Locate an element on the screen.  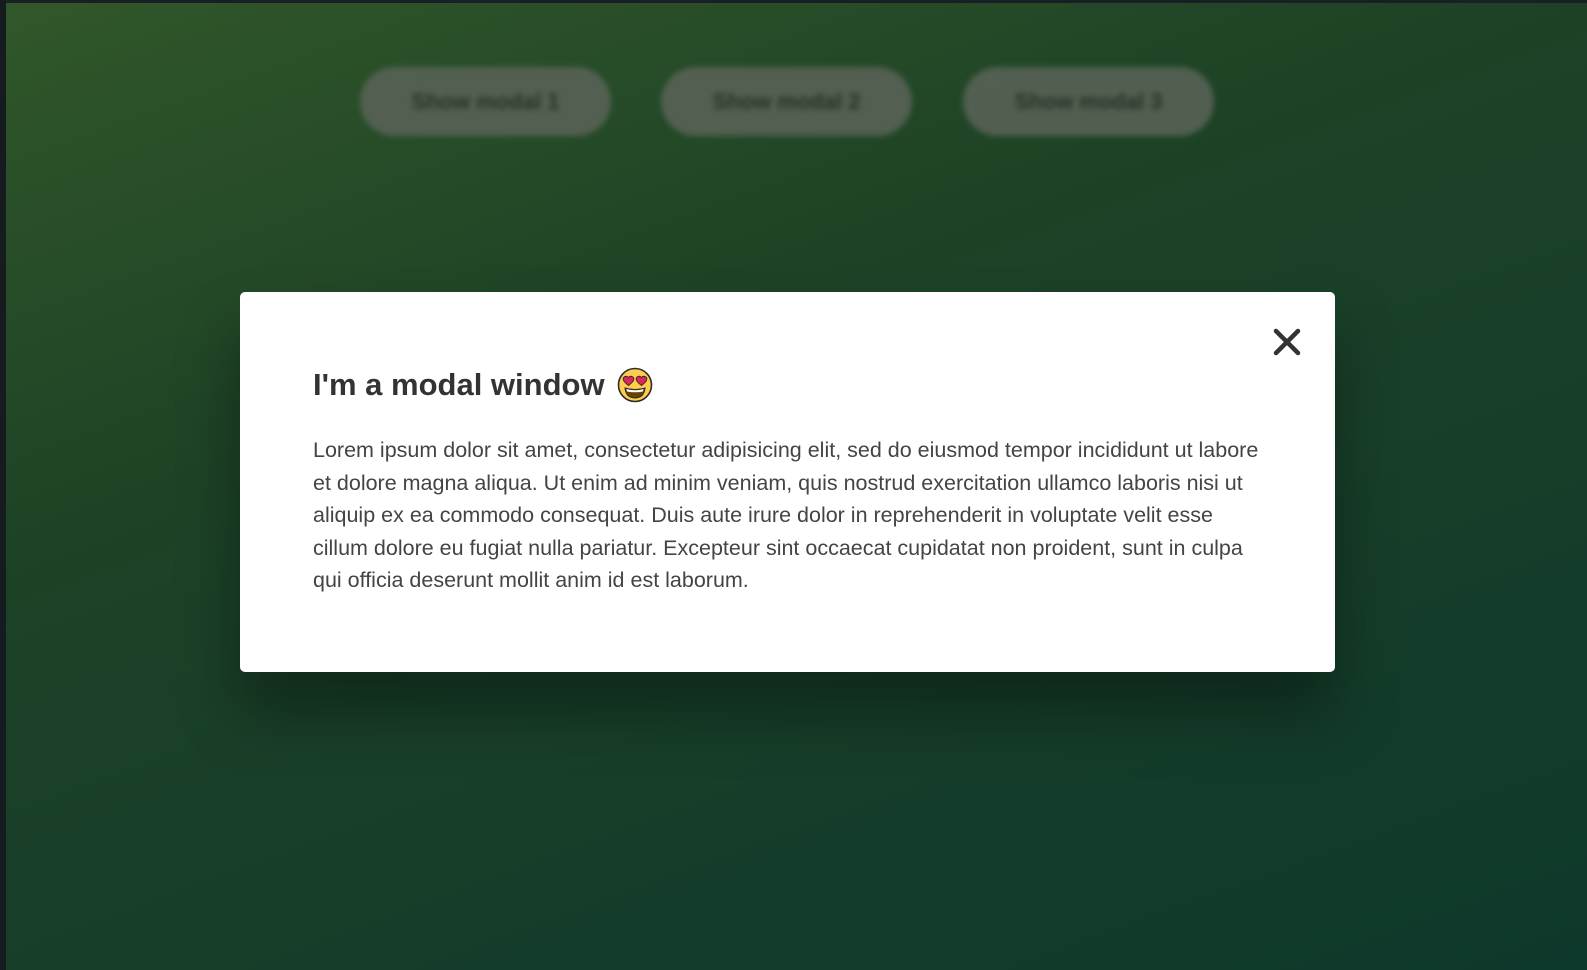
modal-title: I'm a modal window is located at coordinates (459, 384).